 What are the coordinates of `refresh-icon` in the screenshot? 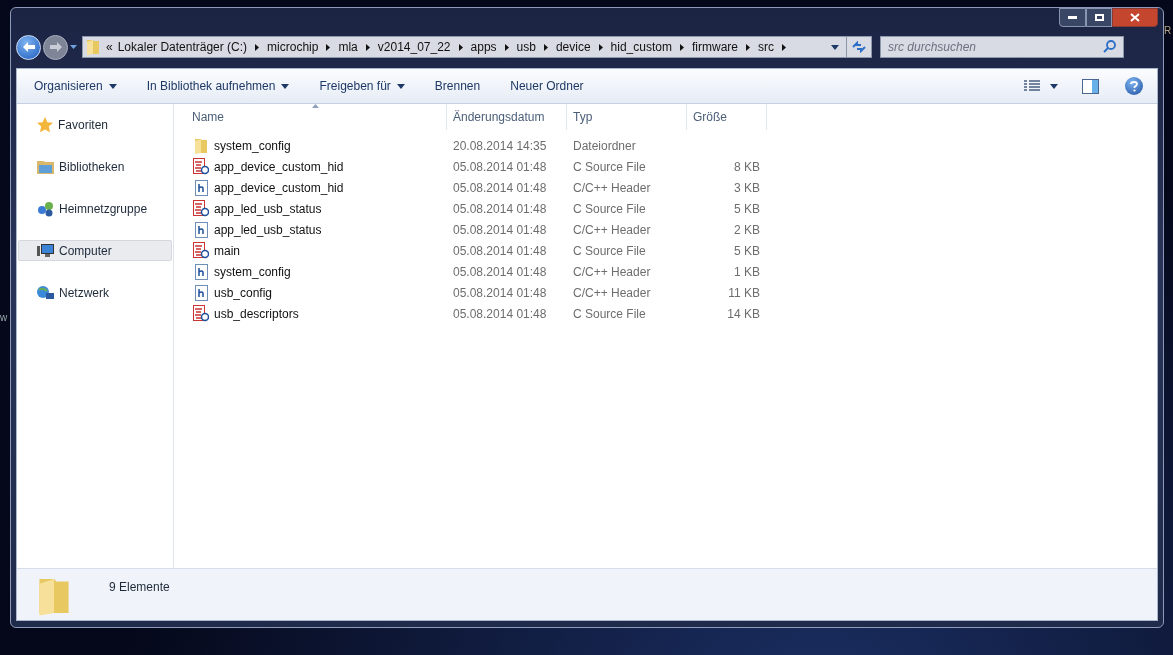 It's located at (859, 47).